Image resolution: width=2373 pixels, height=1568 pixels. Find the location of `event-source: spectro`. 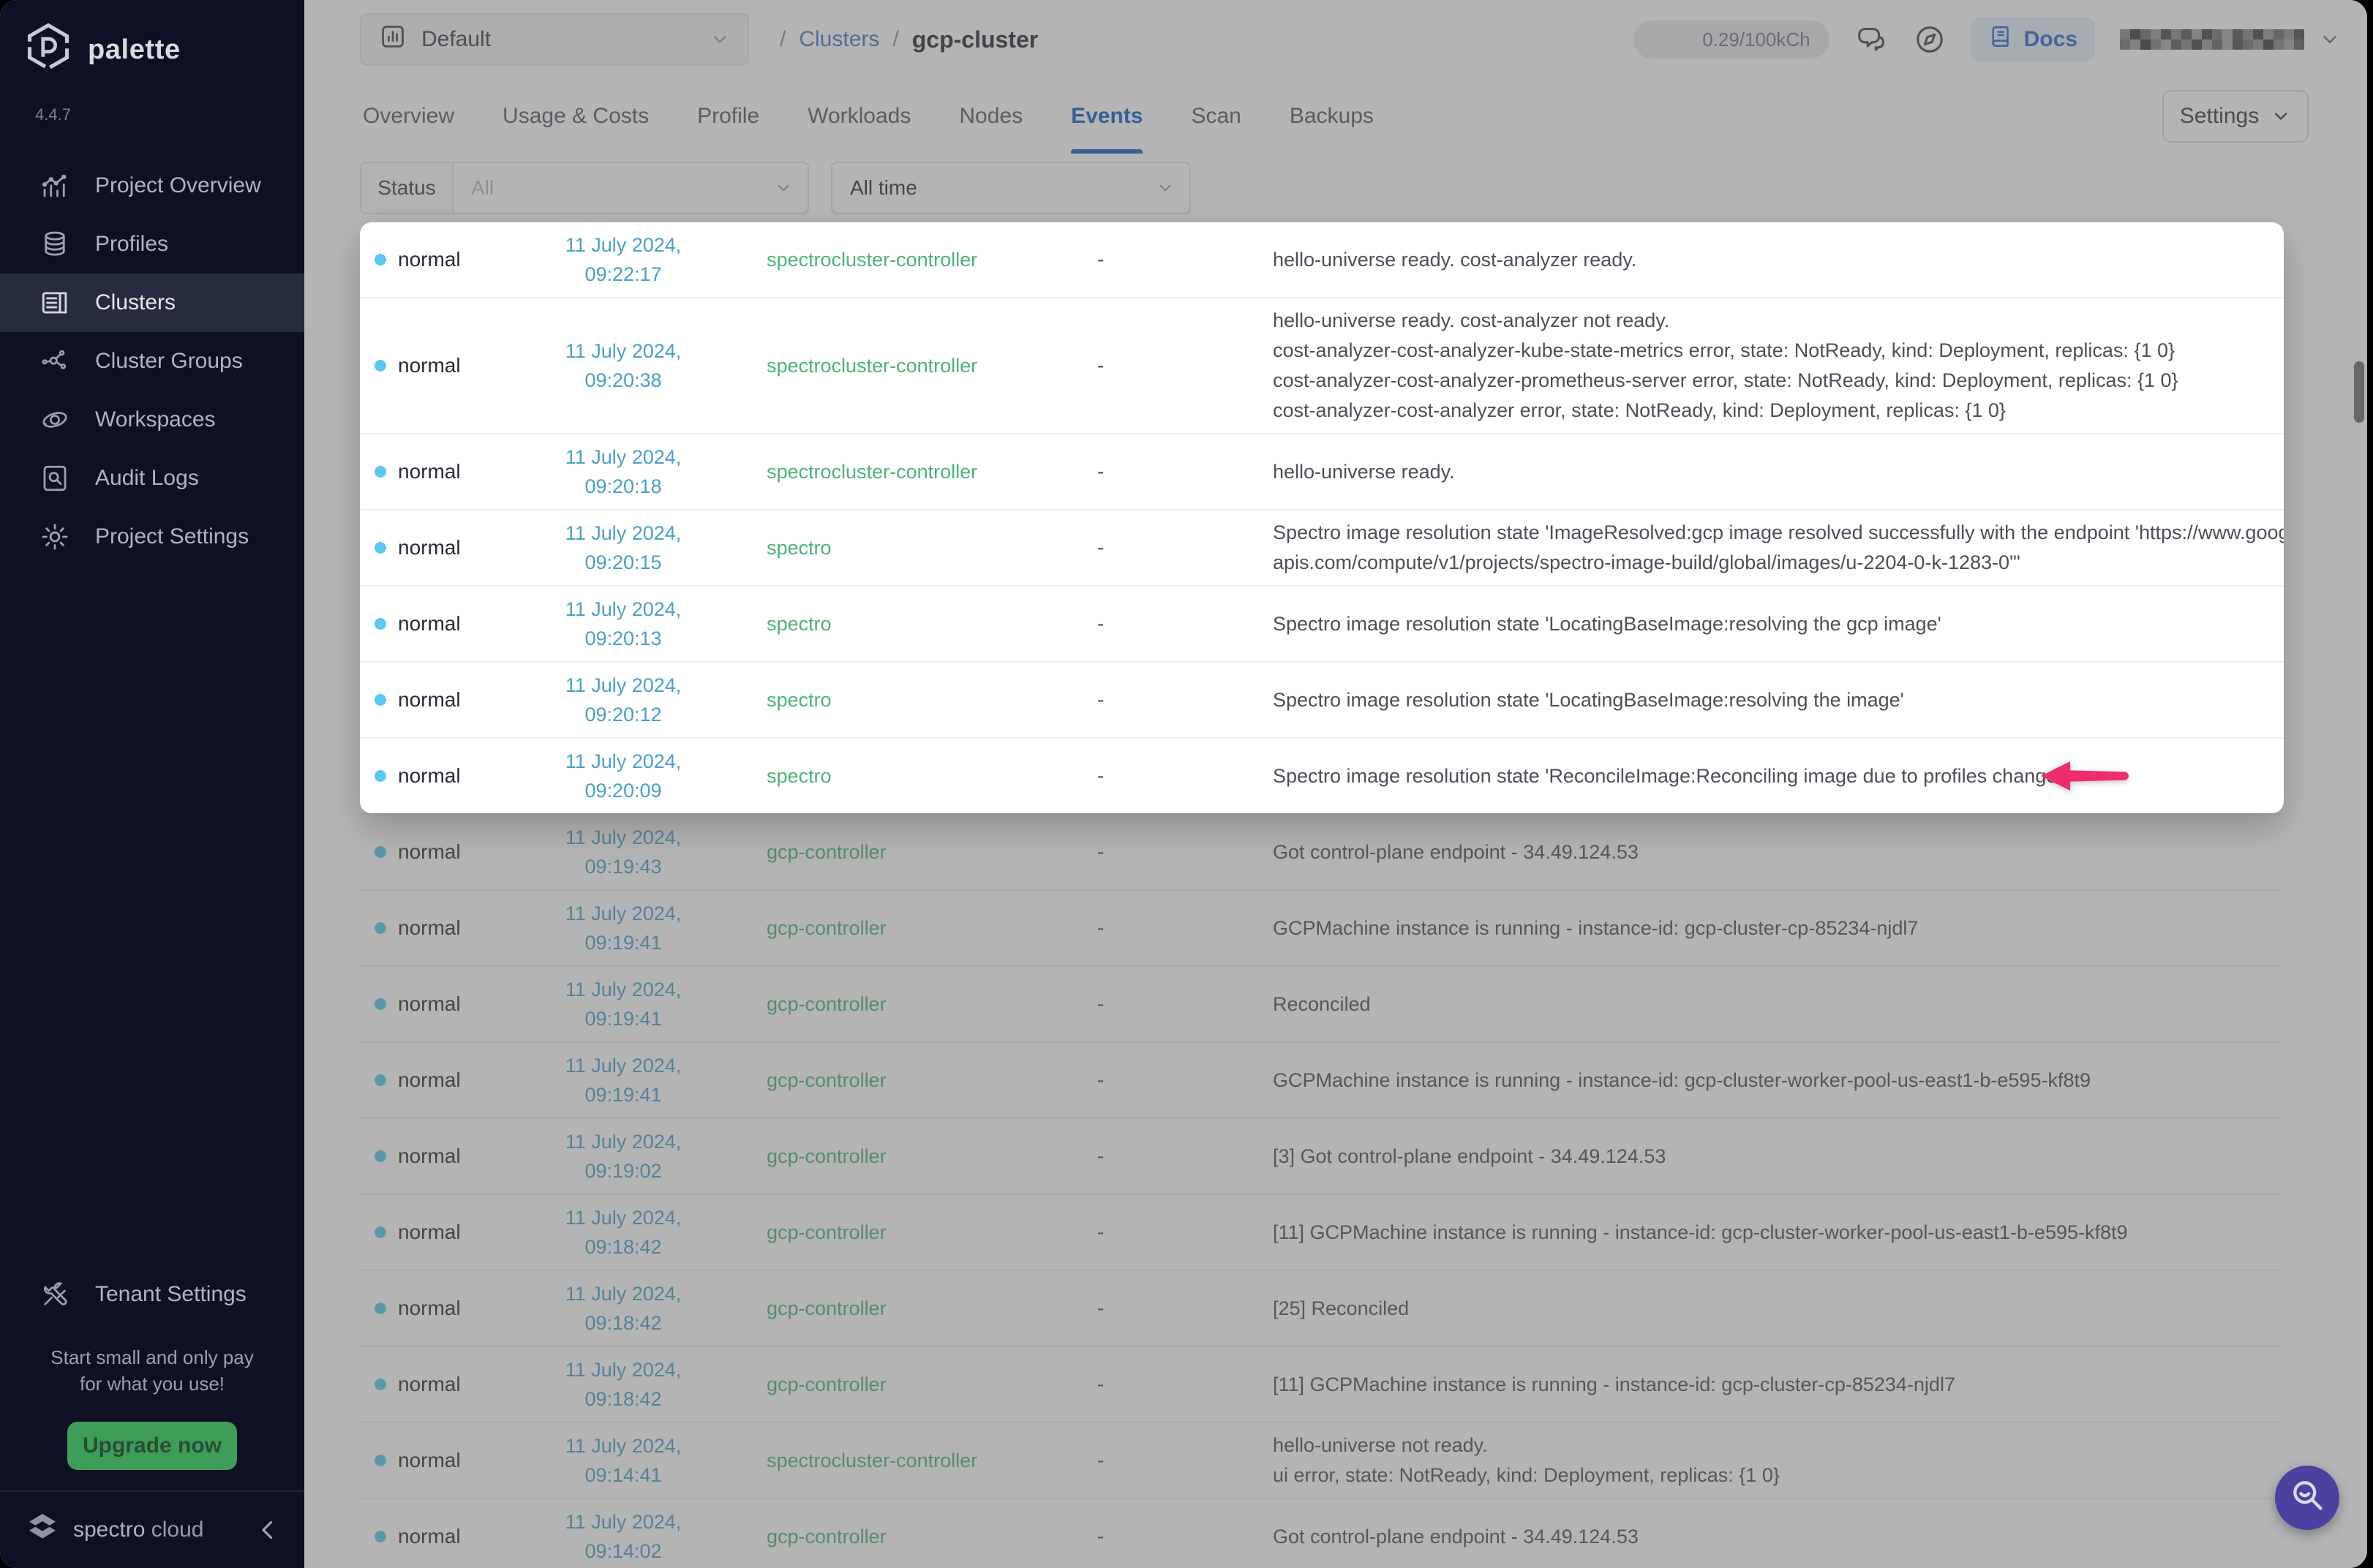

event-source: spectro is located at coordinates (799, 547).